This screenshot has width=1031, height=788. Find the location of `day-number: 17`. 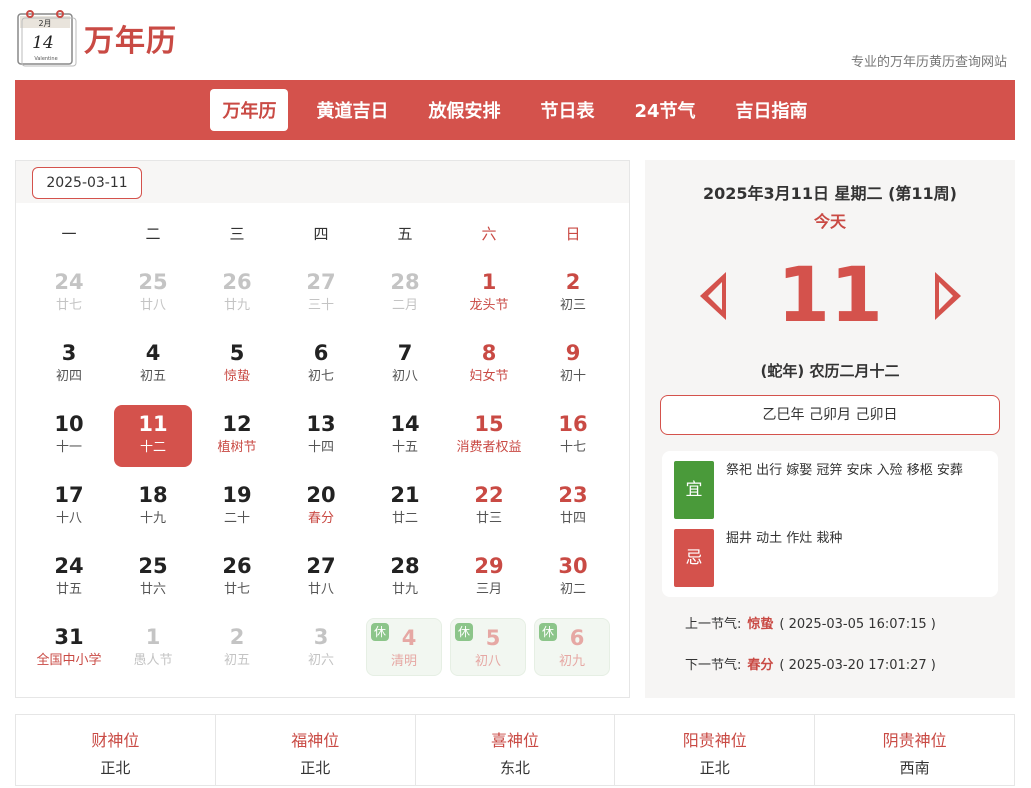

day-number: 17 is located at coordinates (69, 495).